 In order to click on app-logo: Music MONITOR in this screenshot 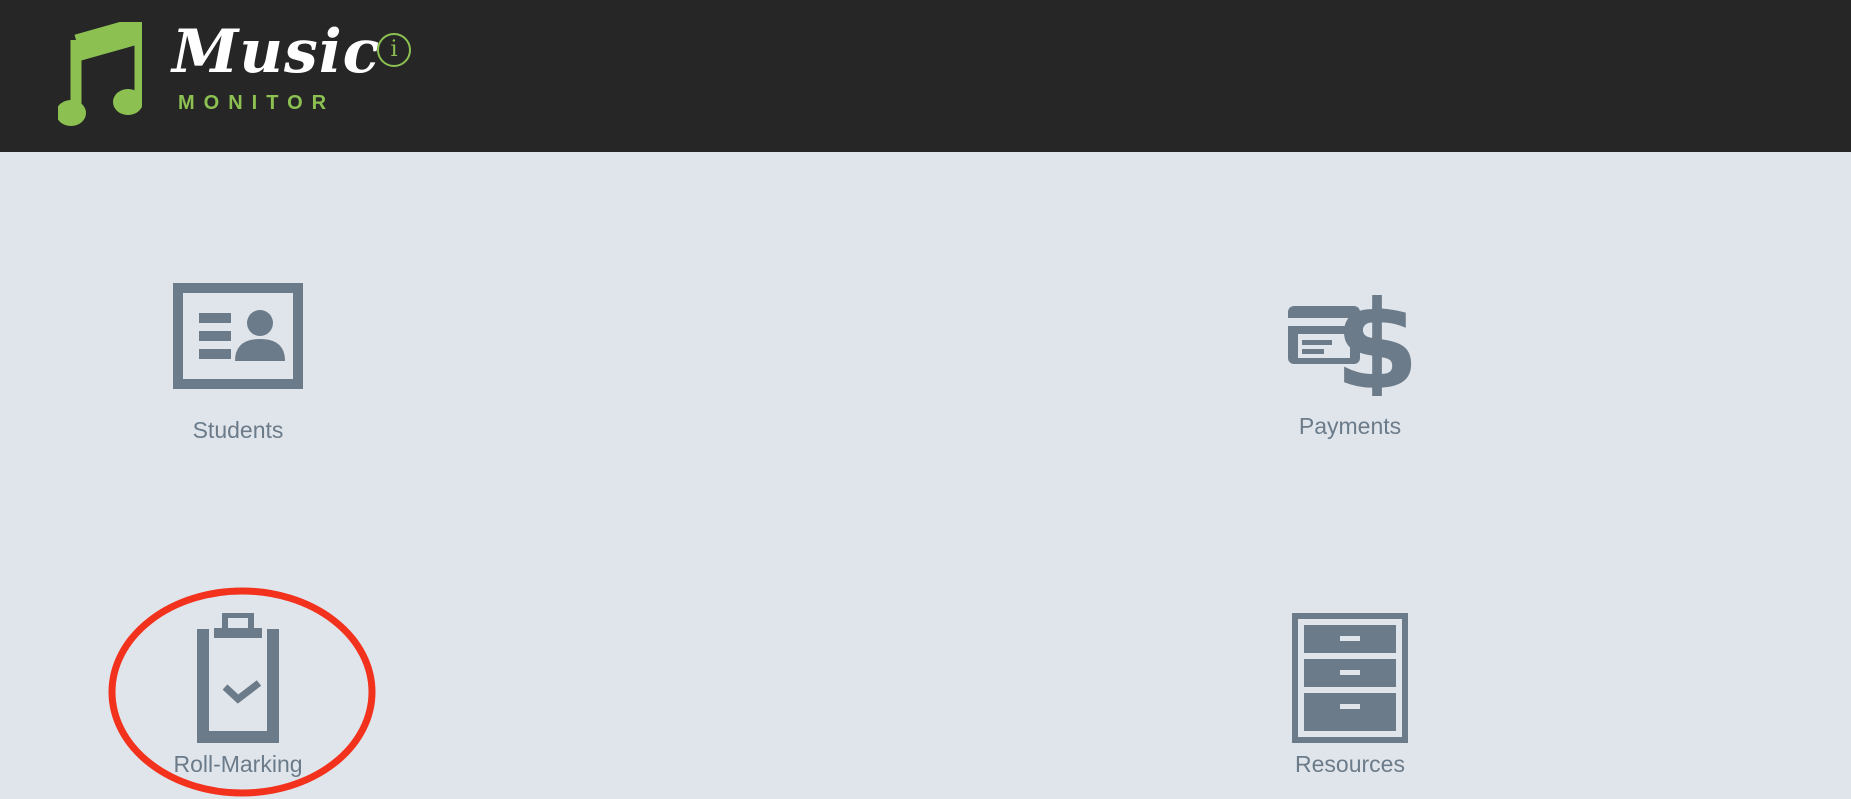, I will do `click(225, 76)`.